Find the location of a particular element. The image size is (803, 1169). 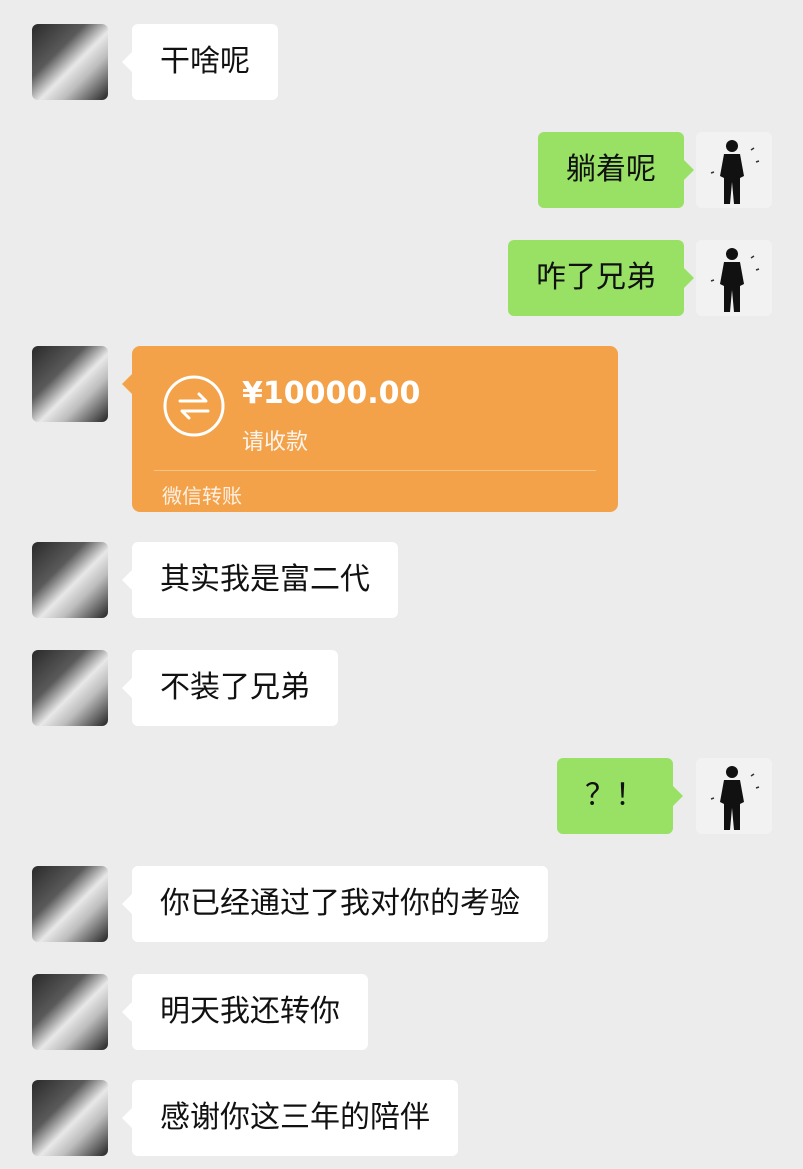

message-bubble: ？！ is located at coordinates (620, 796).